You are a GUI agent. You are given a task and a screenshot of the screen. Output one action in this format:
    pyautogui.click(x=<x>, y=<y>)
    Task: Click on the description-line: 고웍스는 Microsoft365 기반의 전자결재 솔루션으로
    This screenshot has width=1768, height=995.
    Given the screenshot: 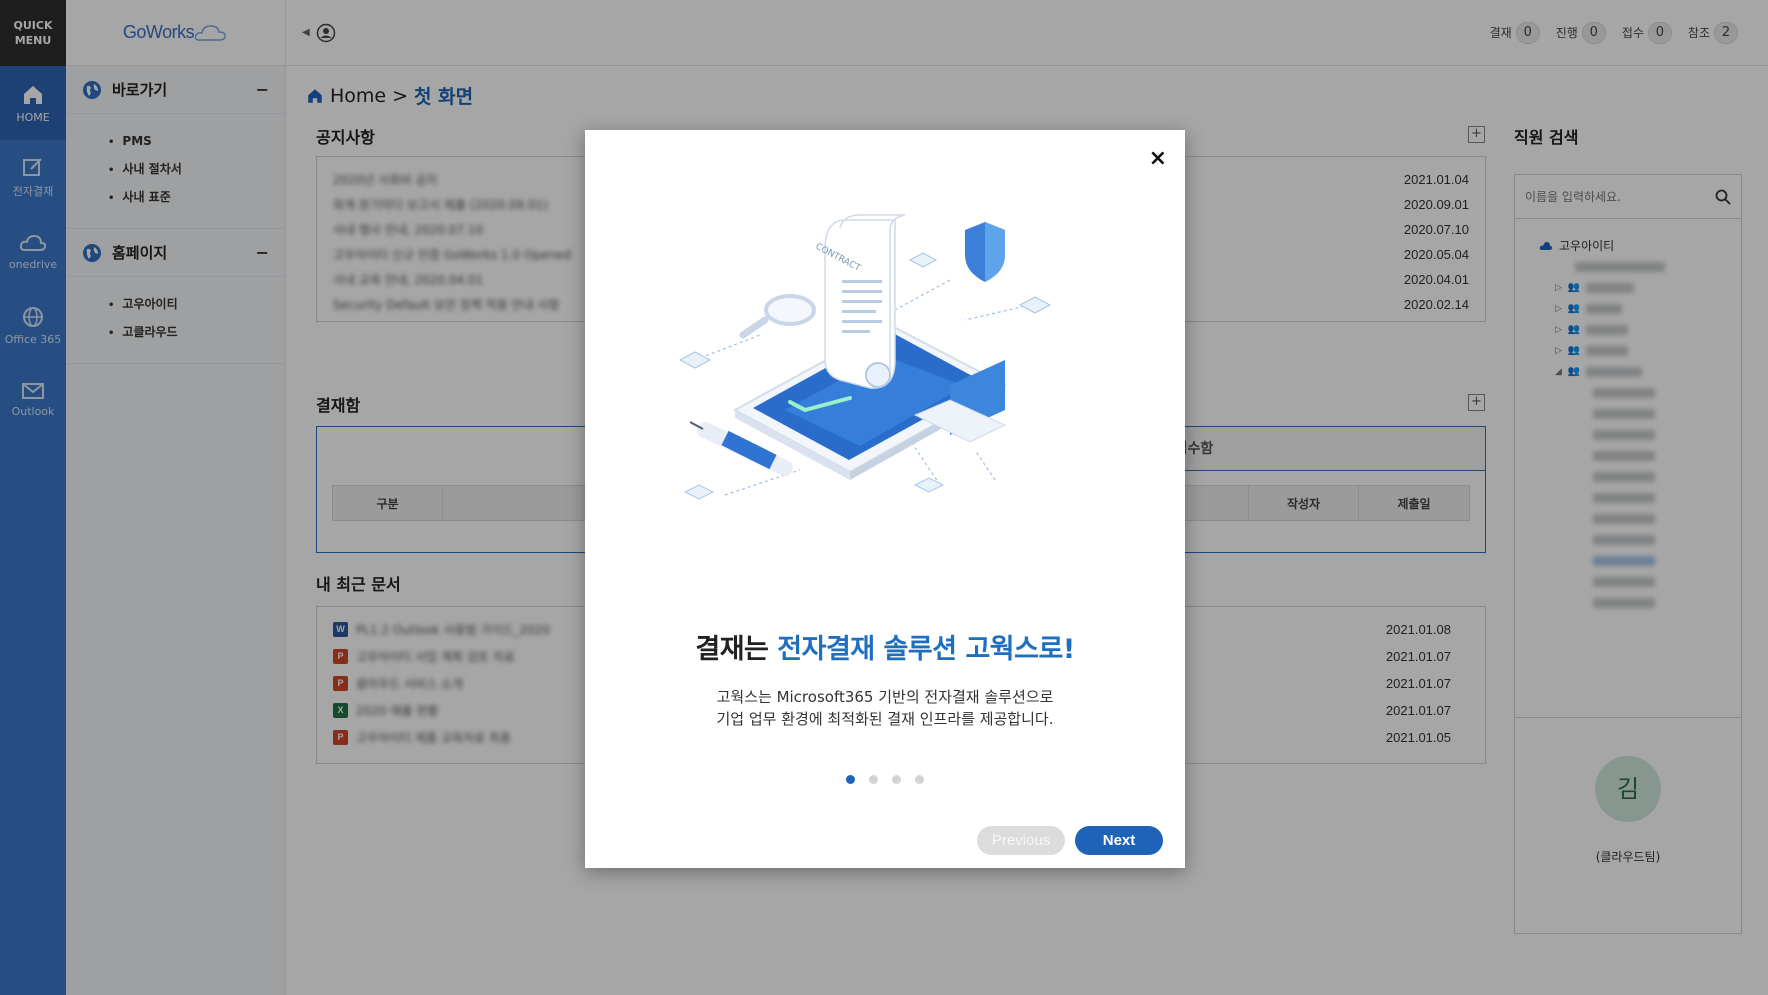 What is the action you would take?
    pyautogui.click(x=885, y=697)
    